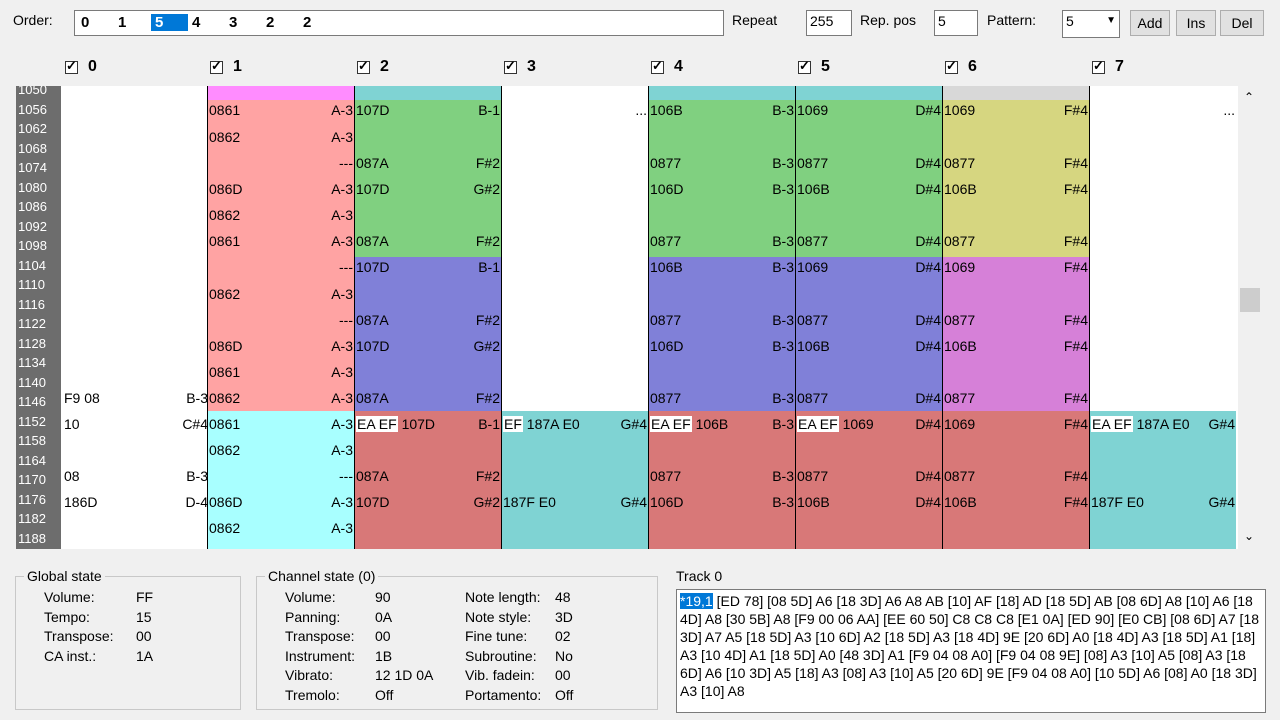 This screenshot has height=720, width=1280. Describe the element at coordinates (961, 67) in the screenshot. I see `channel-6-checkbox: 6` at that location.